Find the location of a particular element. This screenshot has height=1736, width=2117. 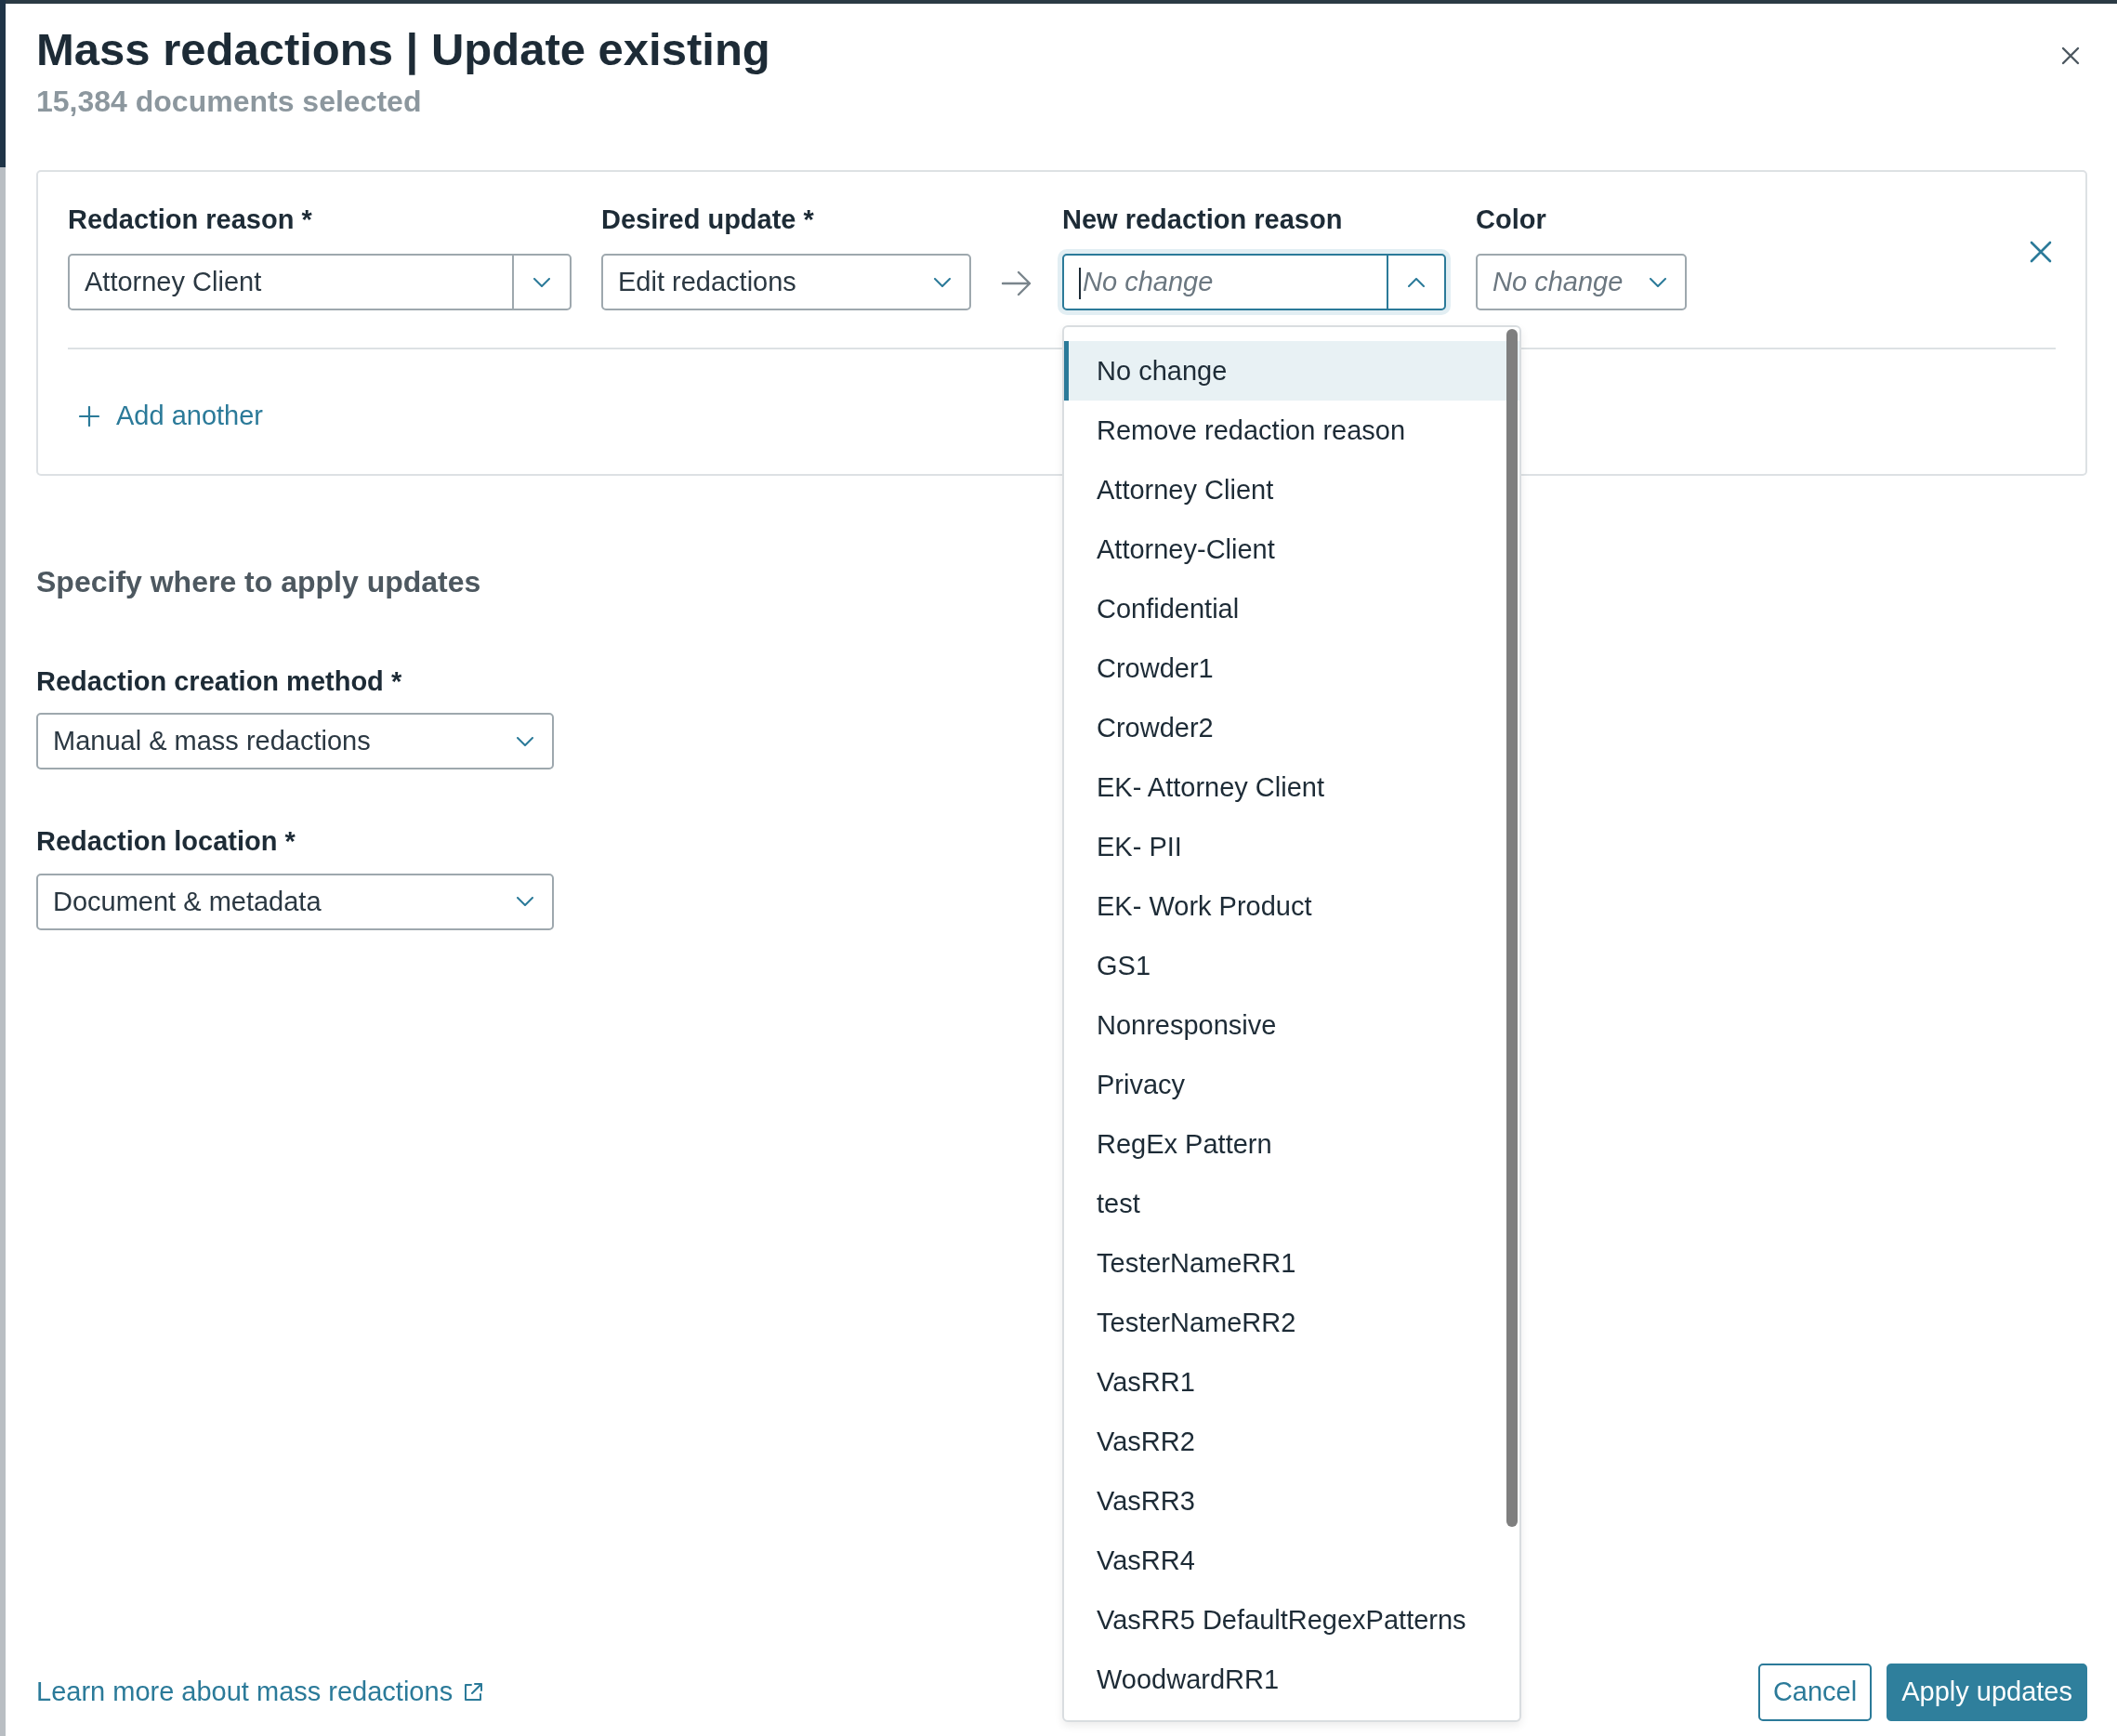

select-field: No change is located at coordinates (1582, 282).